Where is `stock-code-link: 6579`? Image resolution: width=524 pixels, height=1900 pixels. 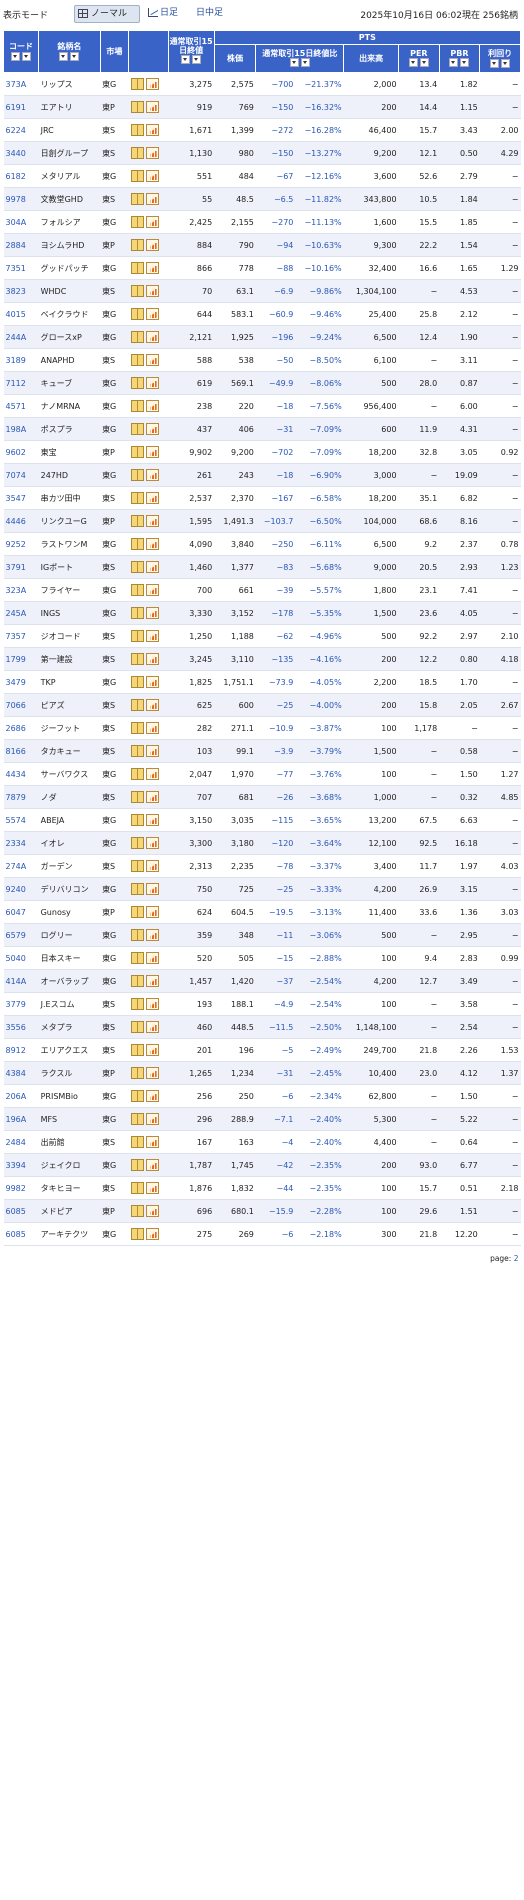
stock-code-link: 6579 is located at coordinates (21, 935).